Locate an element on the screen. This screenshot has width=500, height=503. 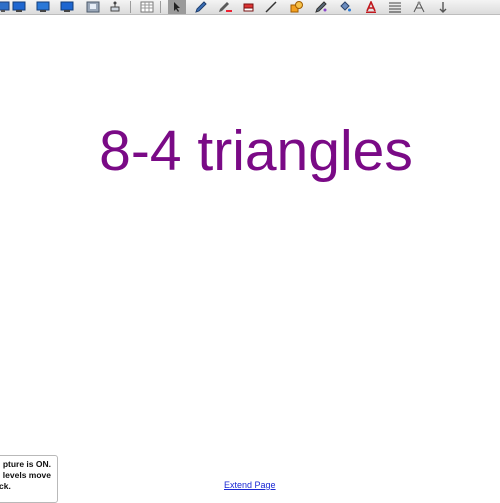
fill-icon is located at coordinates (345, 7).